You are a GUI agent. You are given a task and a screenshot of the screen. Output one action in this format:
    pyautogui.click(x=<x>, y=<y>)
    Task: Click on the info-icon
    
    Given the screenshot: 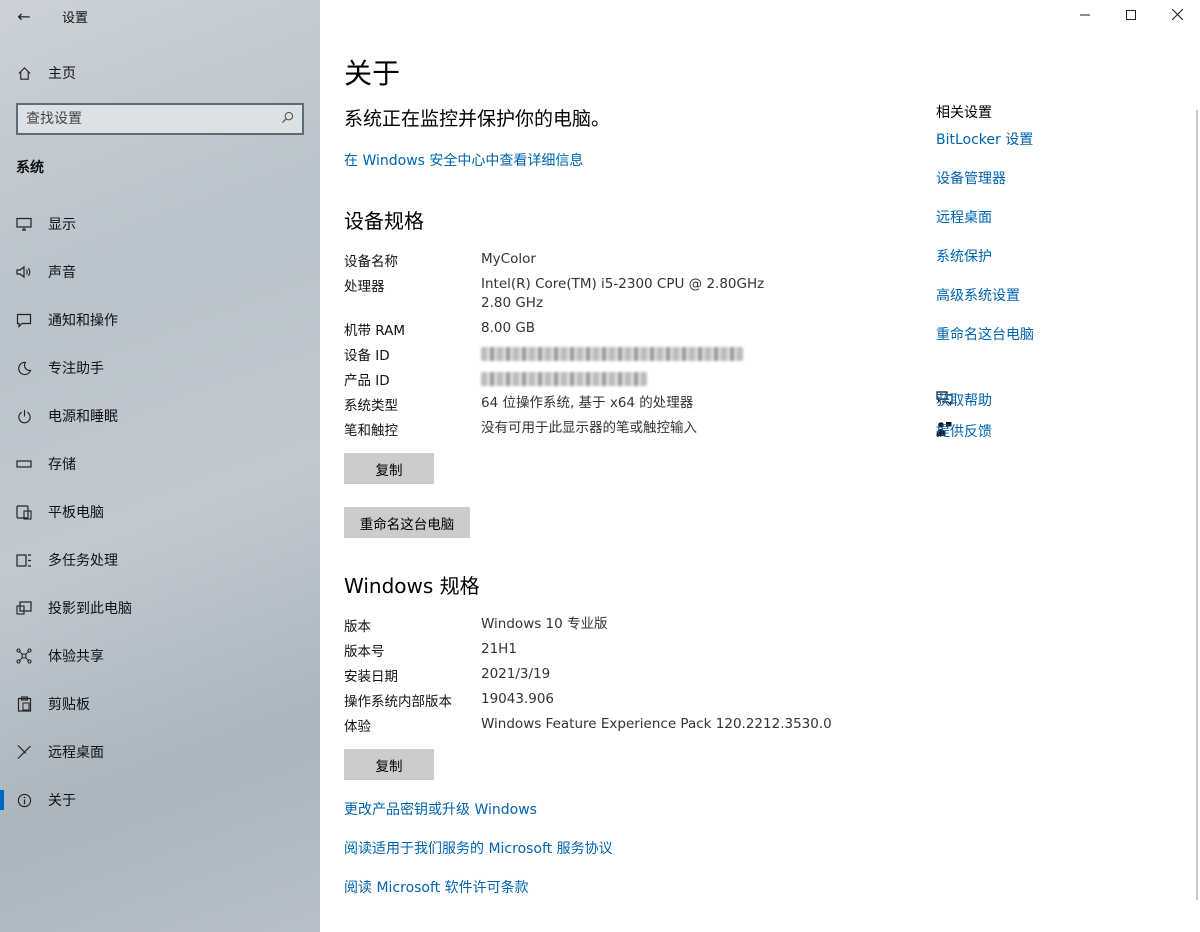 What is the action you would take?
    pyautogui.click(x=24, y=800)
    